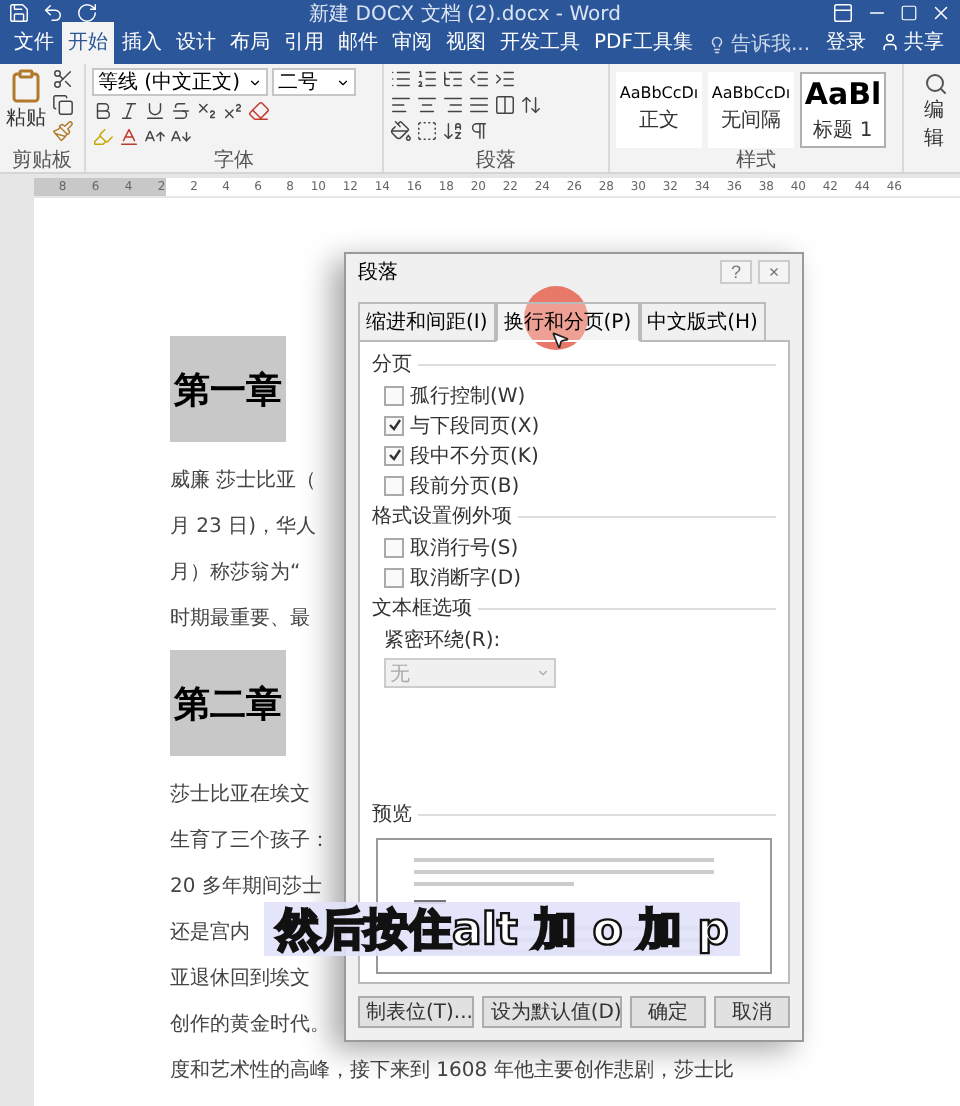 The height and width of the screenshot is (1106, 960). Describe the element at coordinates (505, 79) in the screenshot. I see `increase-indent-icon` at that location.